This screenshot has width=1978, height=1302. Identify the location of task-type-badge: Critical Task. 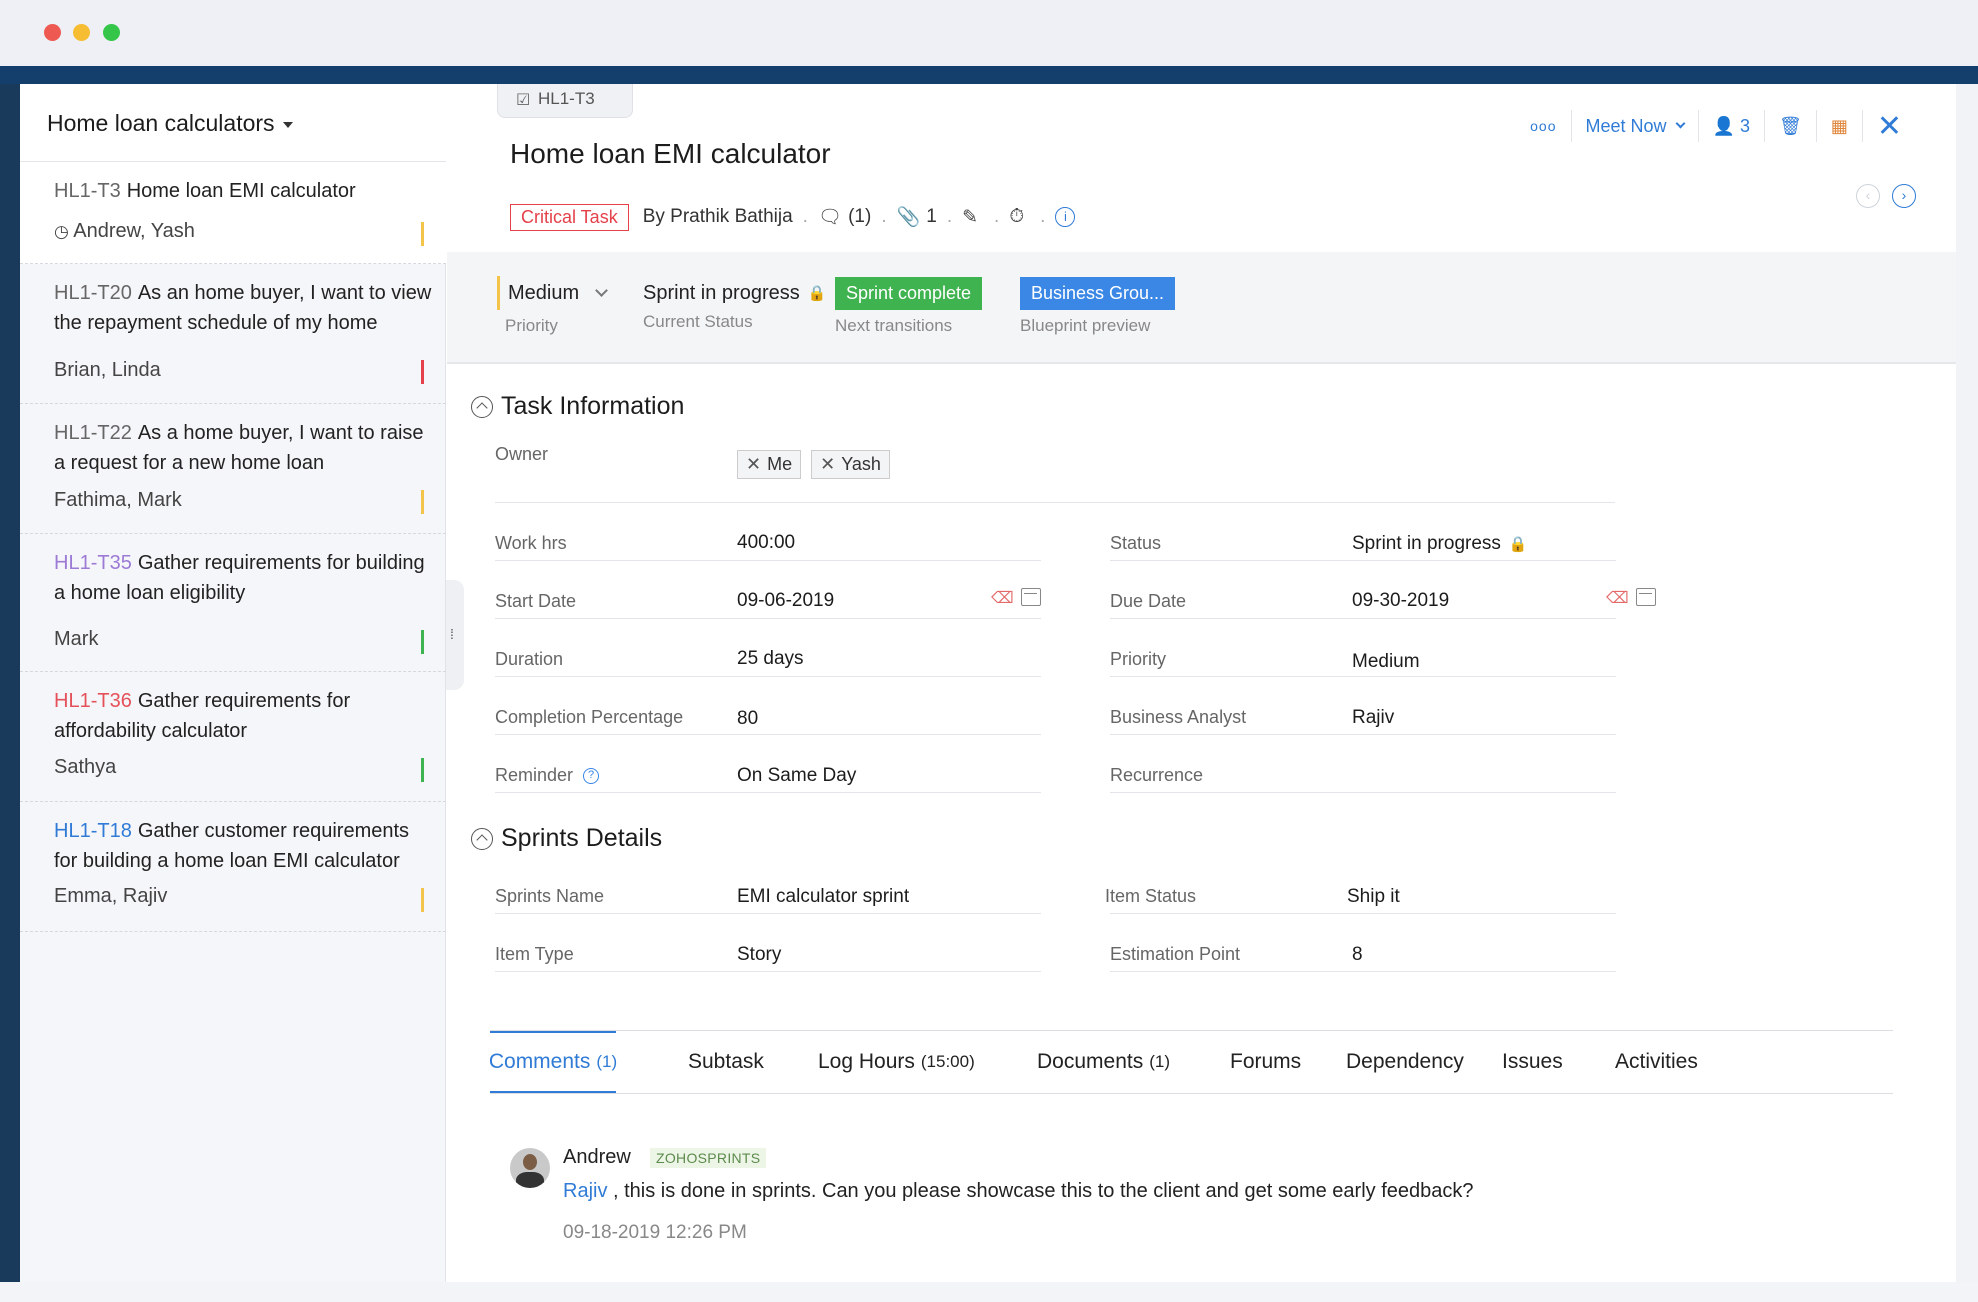
(569, 217).